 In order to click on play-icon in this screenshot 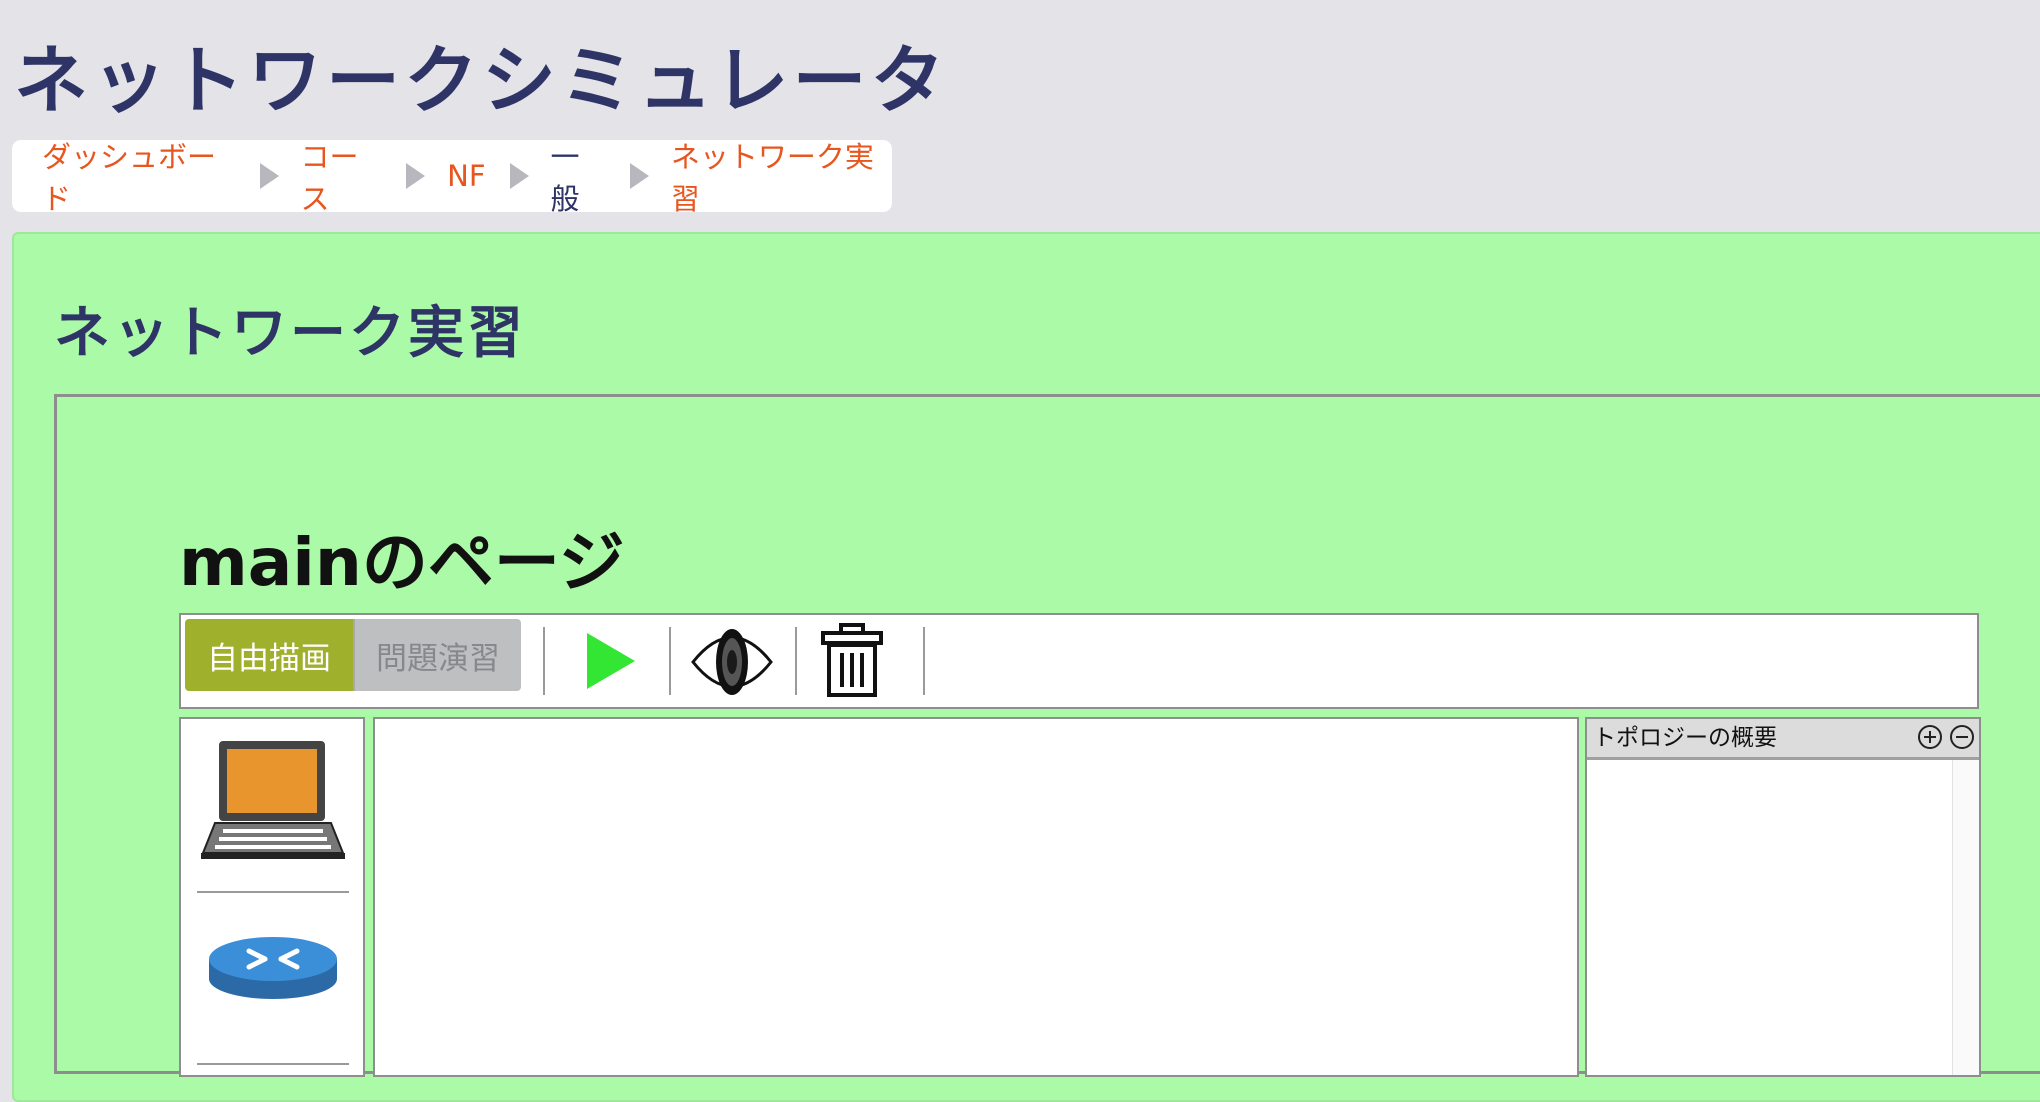, I will do `click(608, 663)`.